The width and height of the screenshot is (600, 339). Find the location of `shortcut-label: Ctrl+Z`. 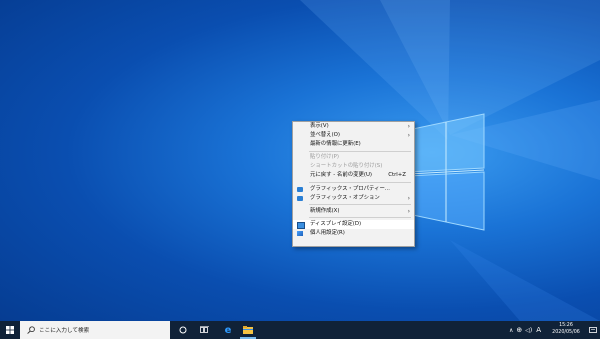

shortcut-label: Ctrl+Z is located at coordinates (397, 175).